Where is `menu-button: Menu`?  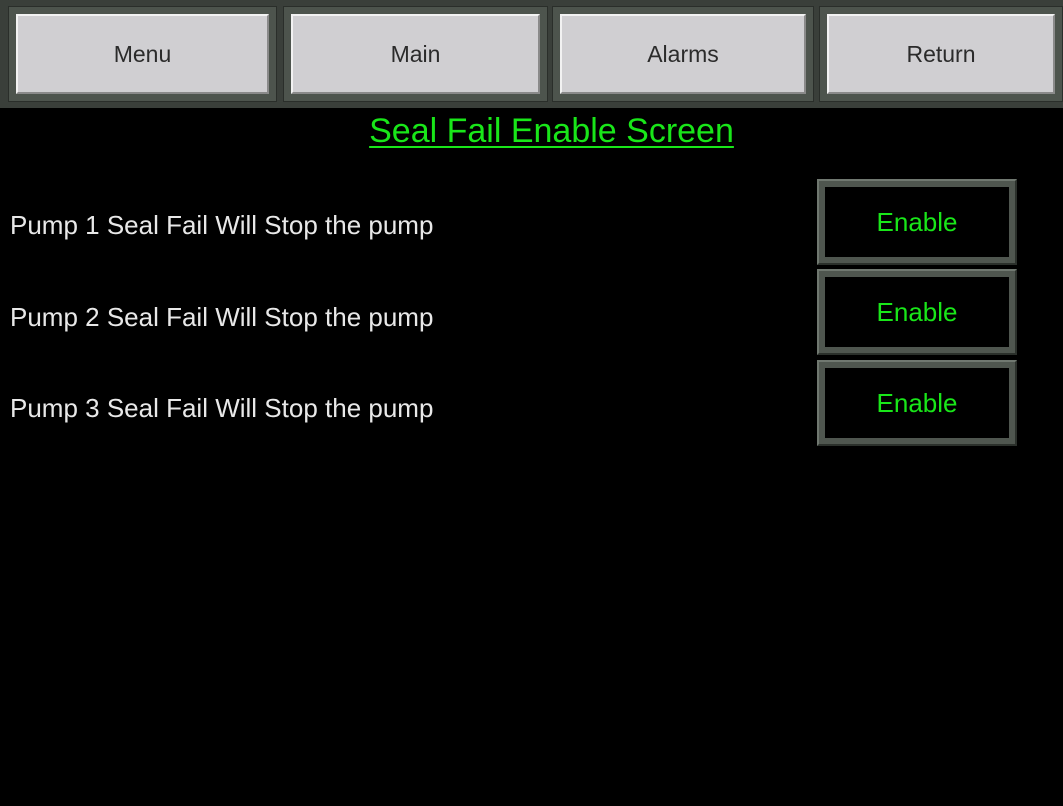 menu-button: Menu is located at coordinates (142, 54).